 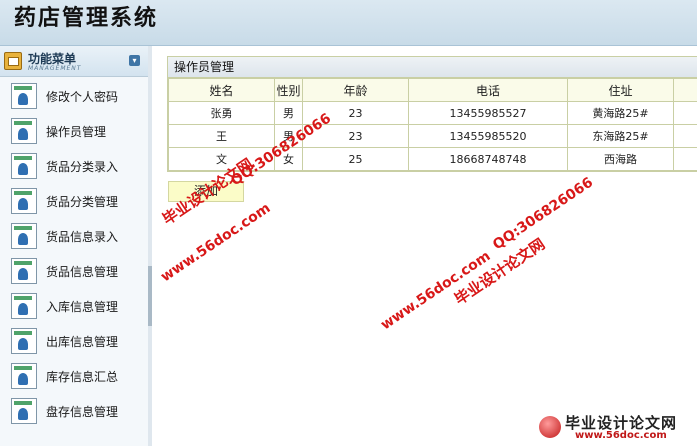 I want to click on sidebar-item-stock-in: 入库信息管理, so click(x=74, y=304).